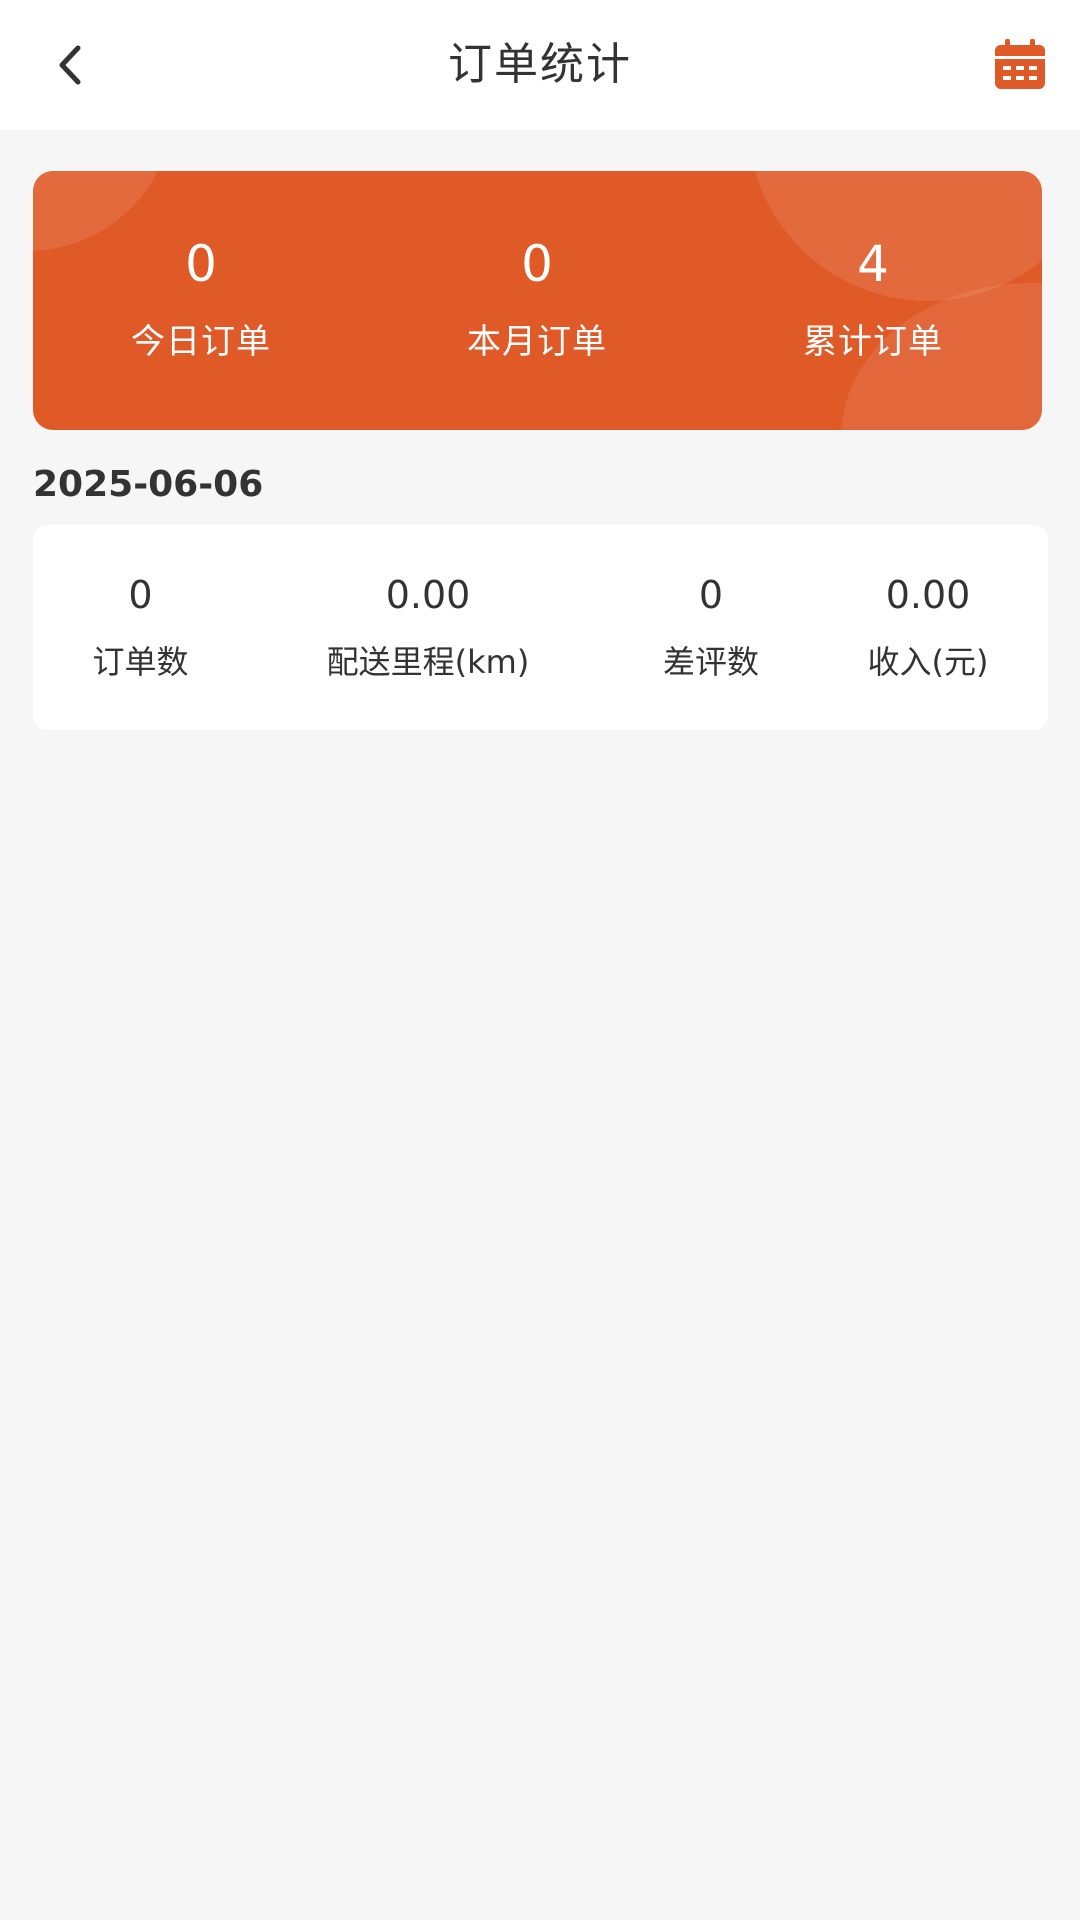  Describe the element at coordinates (140, 662) in the screenshot. I see `stat-label: 订单数` at that location.